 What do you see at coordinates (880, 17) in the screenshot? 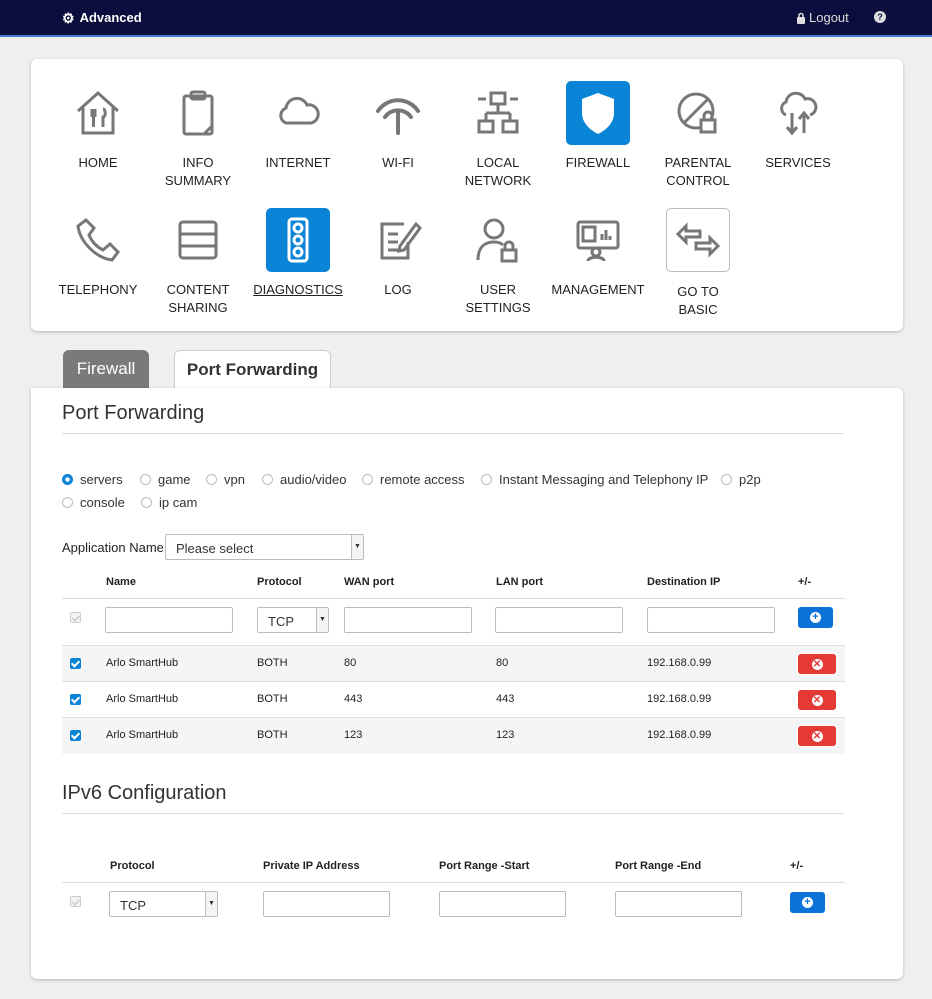
I see `help-icon: ?` at bounding box center [880, 17].